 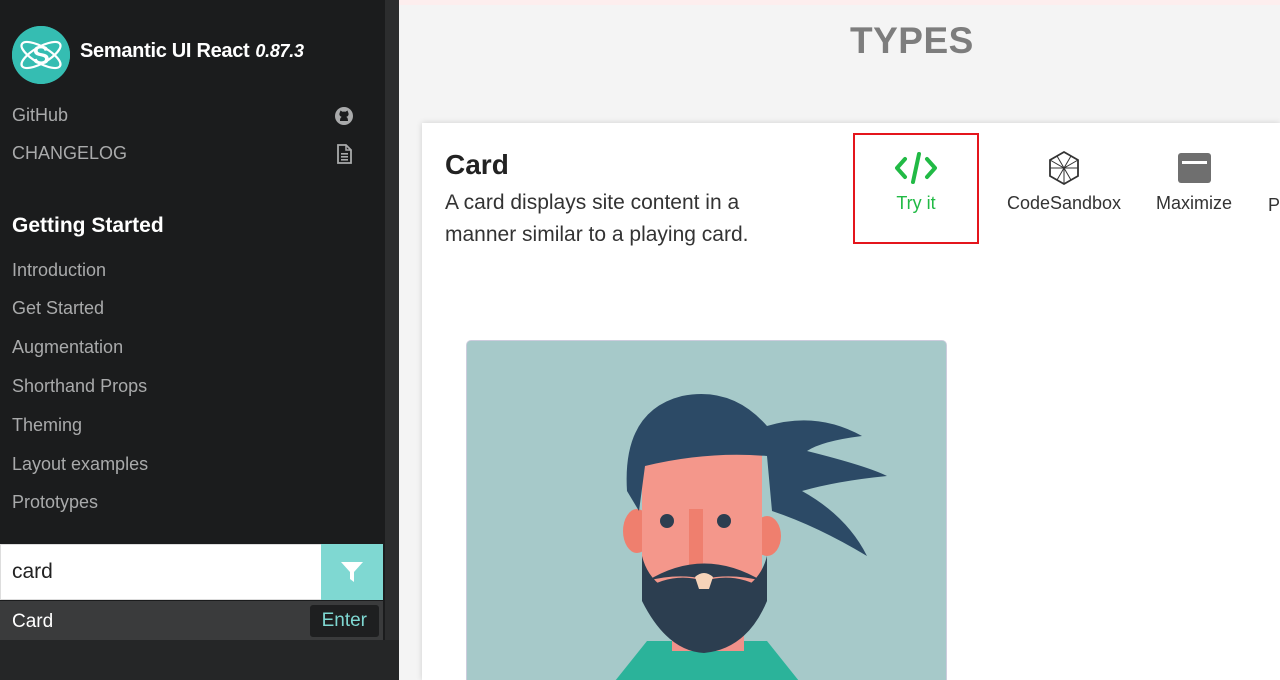 I want to click on filter-button, so click(x=352, y=572).